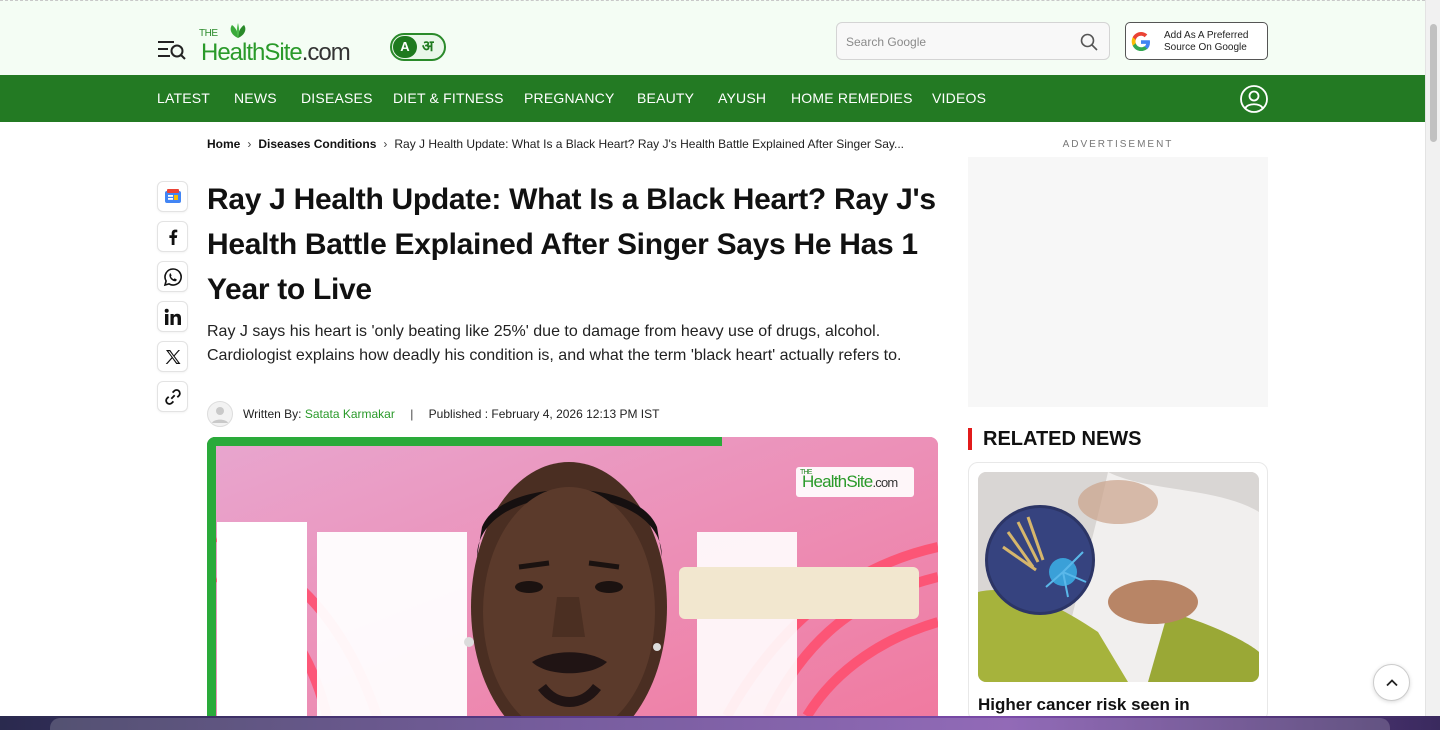  I want to click on related-news-heading: RELATED NEWS, so click(1055, 439).